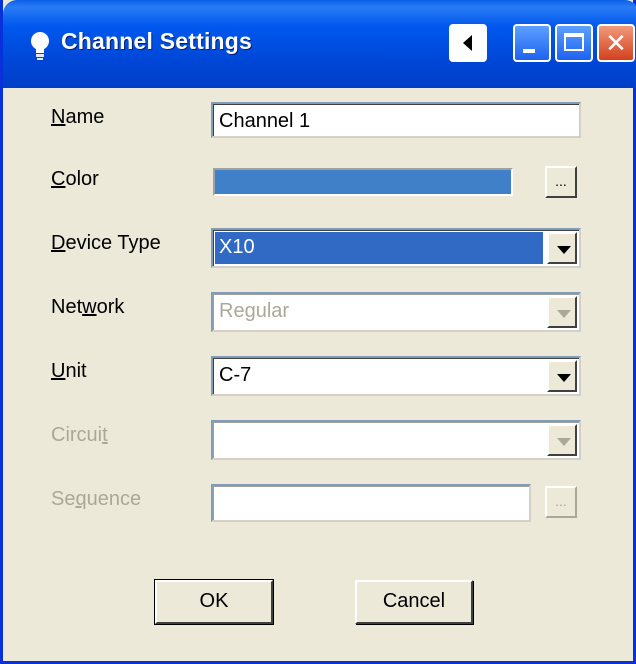 The image size is (636, 664). Describe the element at coordinates (106, 243) in the screenshot. I see `device-type-label: Device Type` at that location.